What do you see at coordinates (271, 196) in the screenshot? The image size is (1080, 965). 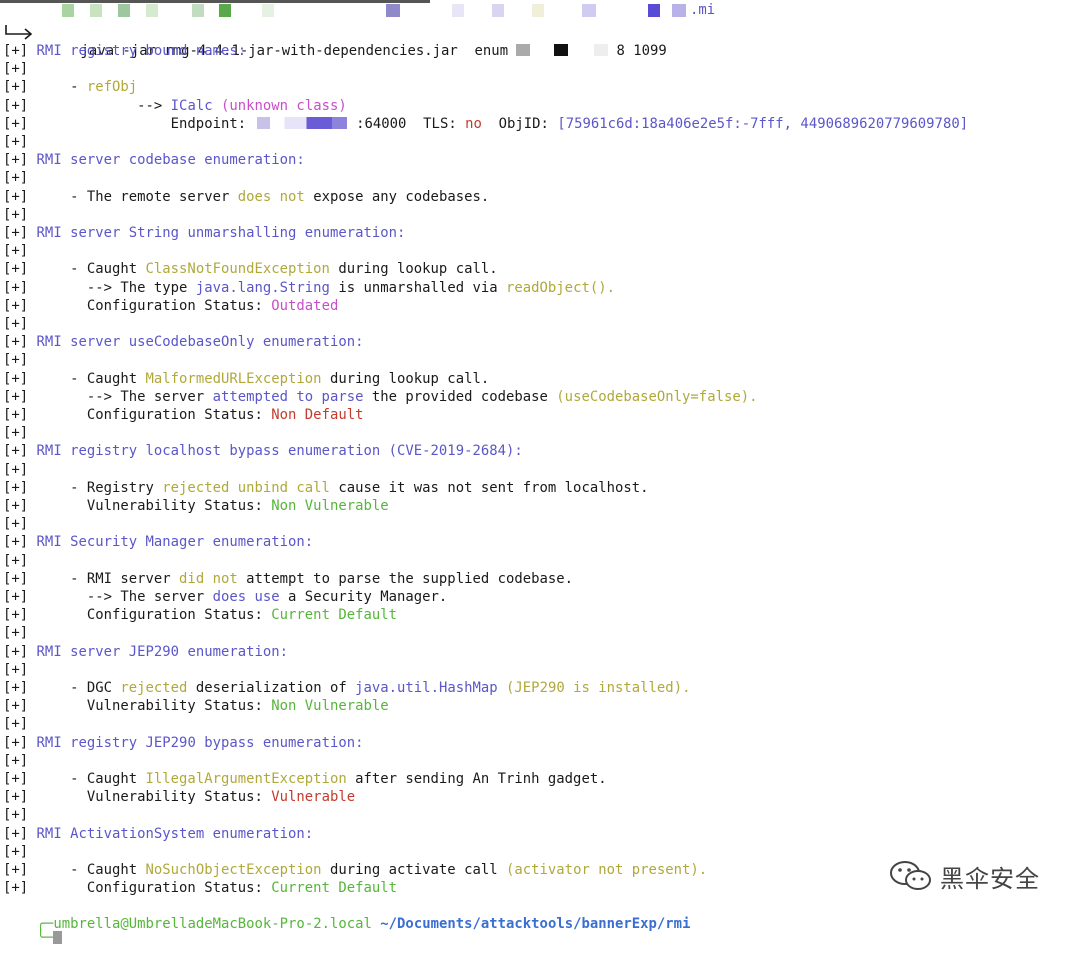 I see `output-segment: does not` at bounding box center [271, 196].